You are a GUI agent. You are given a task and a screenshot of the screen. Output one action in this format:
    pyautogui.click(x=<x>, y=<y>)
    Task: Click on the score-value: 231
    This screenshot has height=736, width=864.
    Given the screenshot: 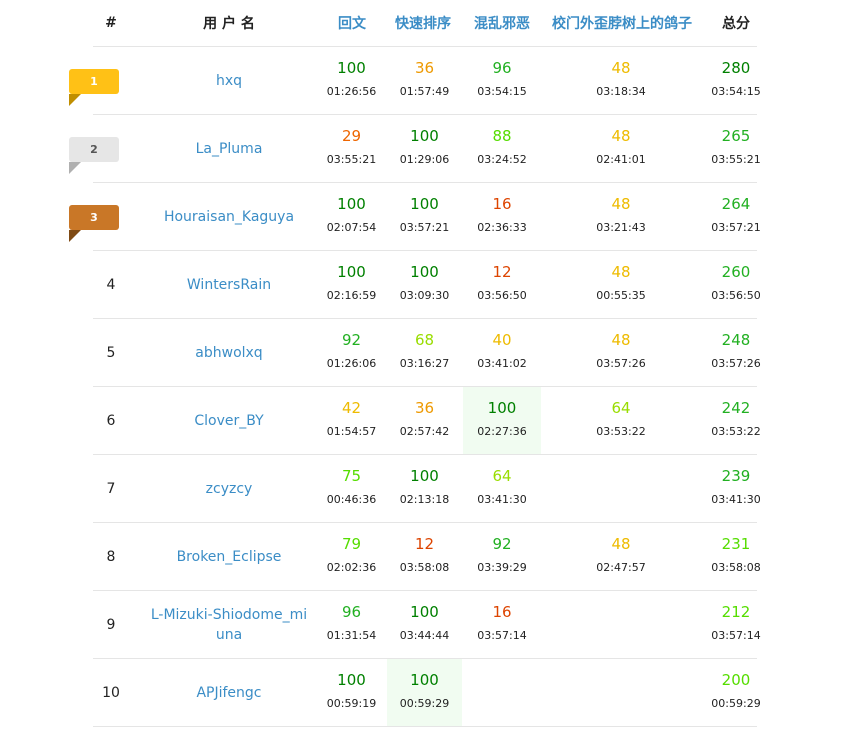 What is the action you would take?
    pyautogui.click(x=736, y=544)
    